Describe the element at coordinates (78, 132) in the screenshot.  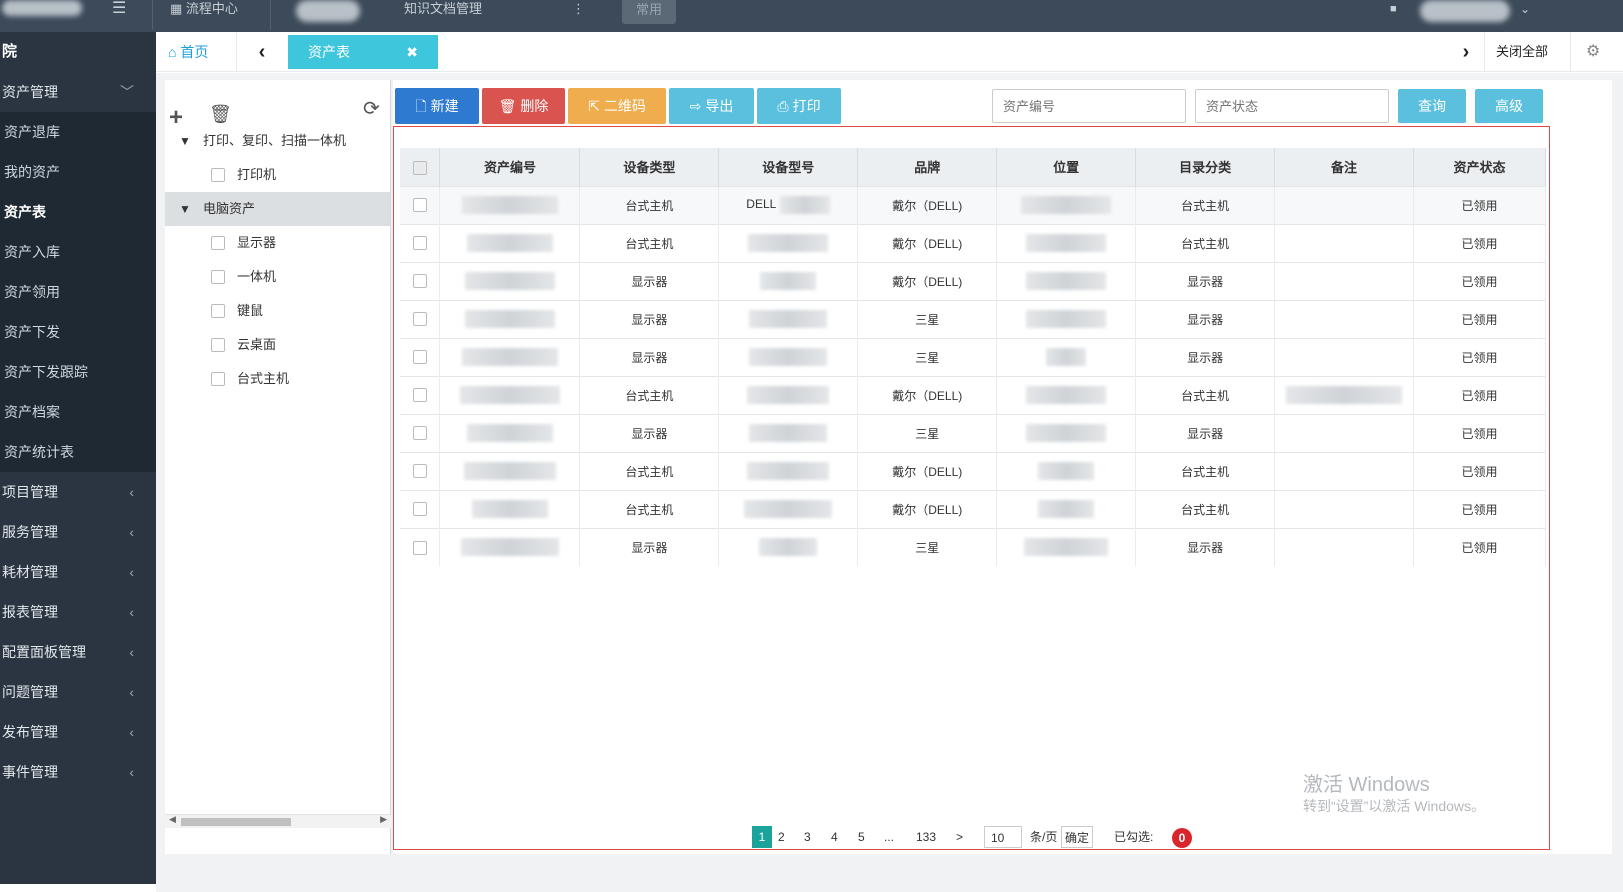
I see `sidebar-item: 资产退库` at that location.